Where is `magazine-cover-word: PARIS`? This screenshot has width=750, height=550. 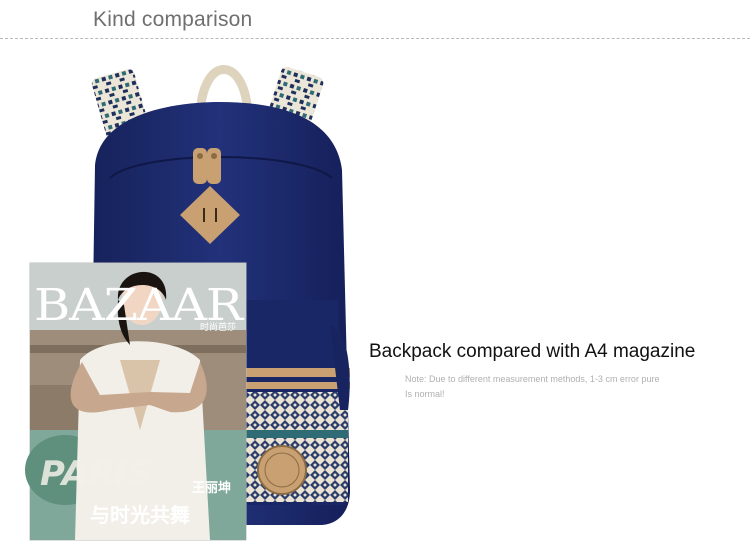 magazine-cover-word: PARIS is located at coordinates (95, 474).